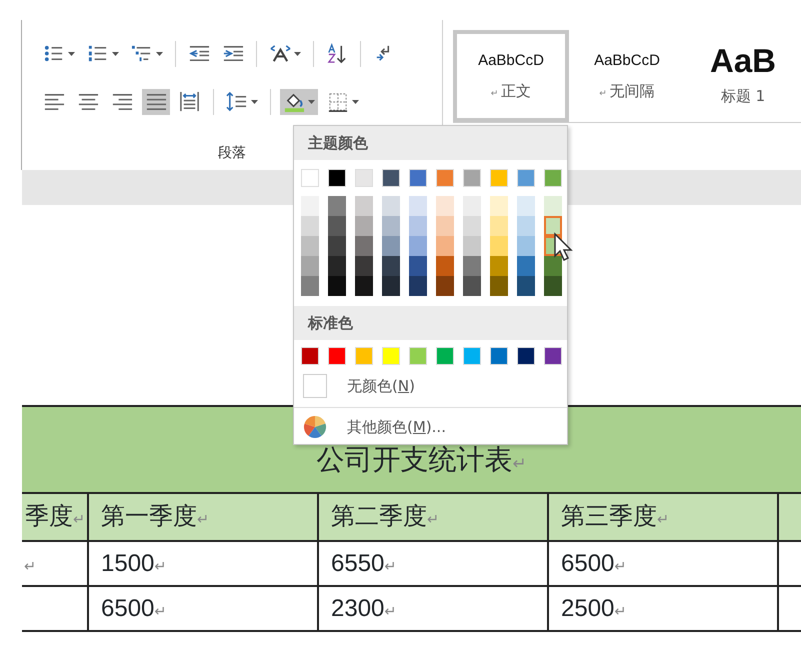 The image size is (801, 647). What do you see at coordinates (315, 386) in the screenshot?
I see `no-color-swatch` at bounding box center [315, 386].